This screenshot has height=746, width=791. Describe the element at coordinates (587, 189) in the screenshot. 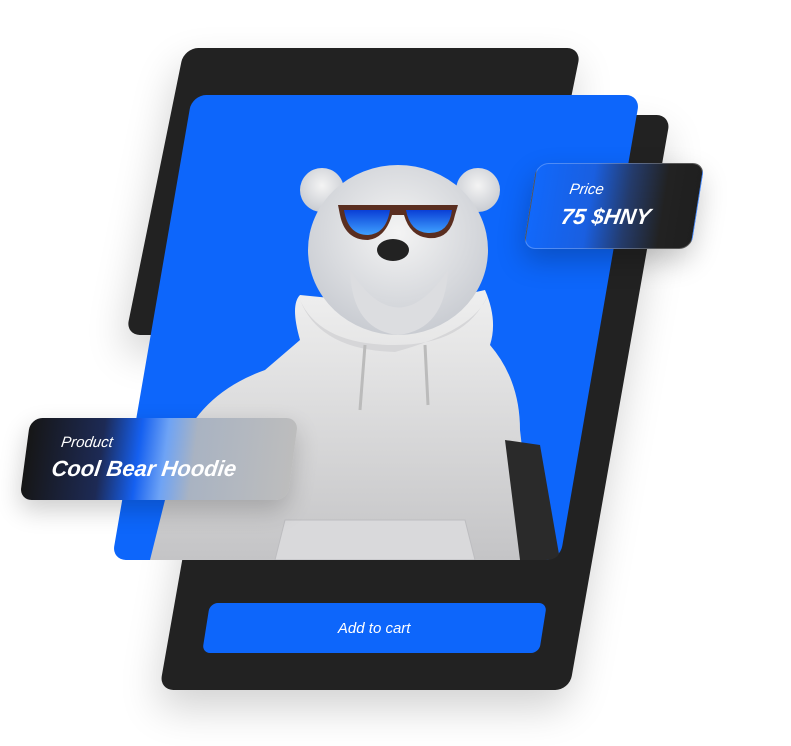

I see `price-label: Price` at that location.